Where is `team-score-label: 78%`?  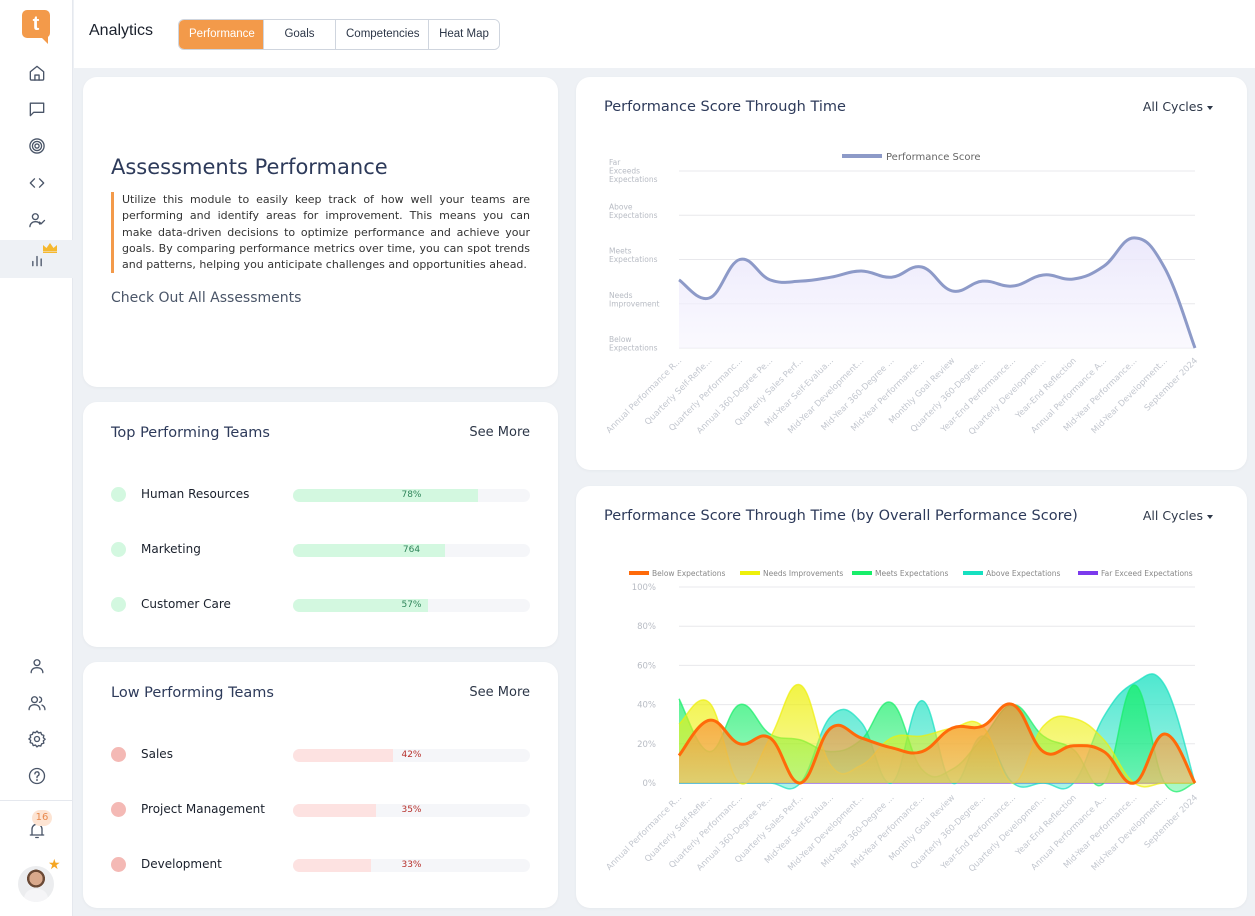
team-score-label: 78% is located at coordinates (411, 495).